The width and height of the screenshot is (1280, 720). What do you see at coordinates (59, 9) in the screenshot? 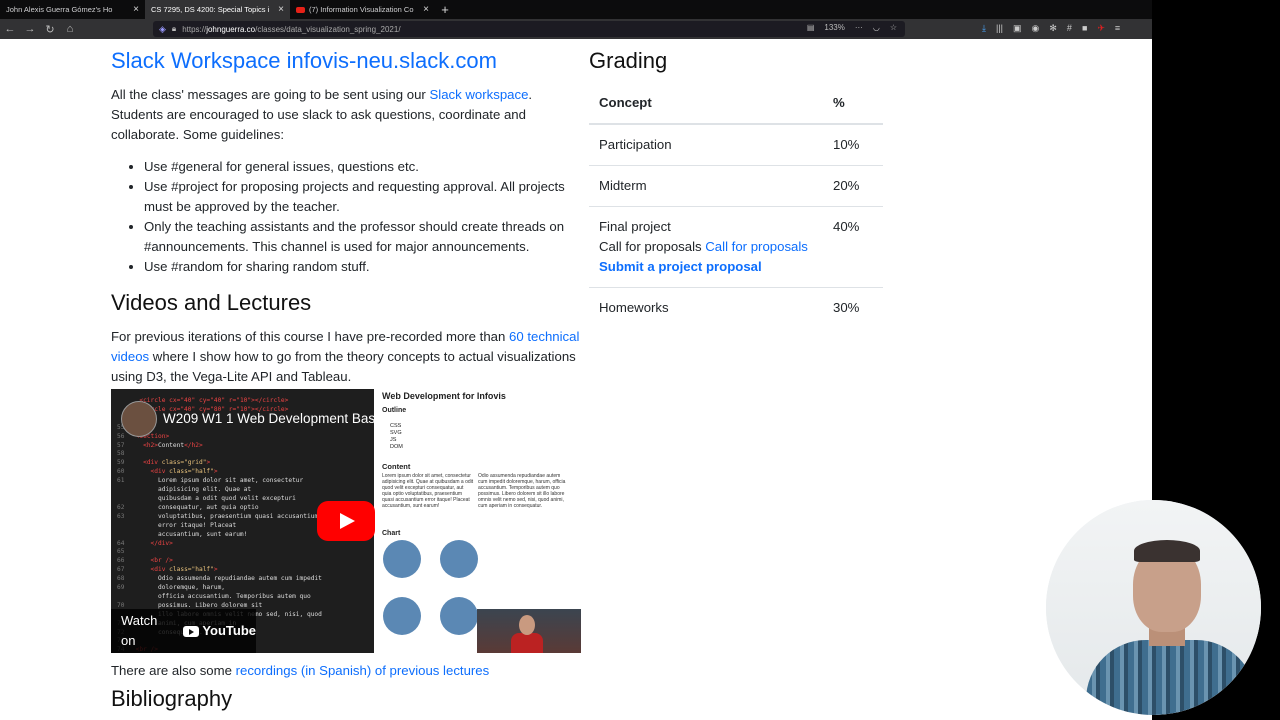
I see `tab-label: John Alexis Guerra Gómez's Ho` at bounding box center [59, 9].